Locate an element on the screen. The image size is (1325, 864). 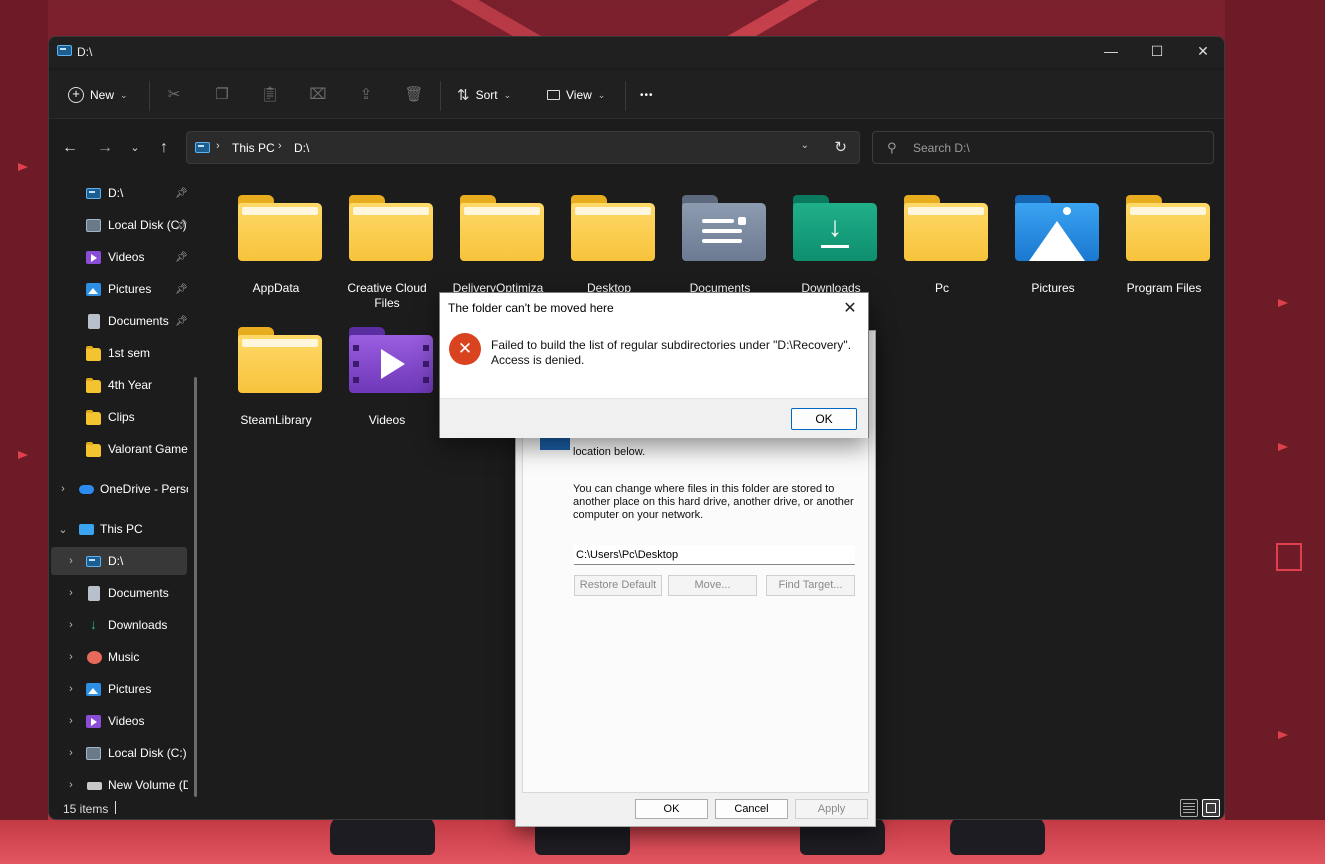
sidebar-item-this-pc: ⌄ This PC is located at coordinates (118, 529).